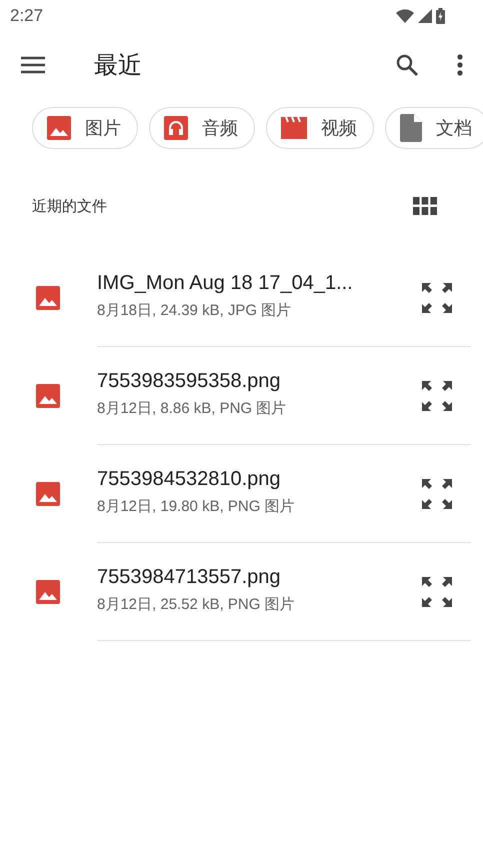 This screenshot has height=859, width=483. What do you see at coordinates (69, 206) in the screenshot?
I see `section-title: 近期的文件` at bounding box center [69, 206].